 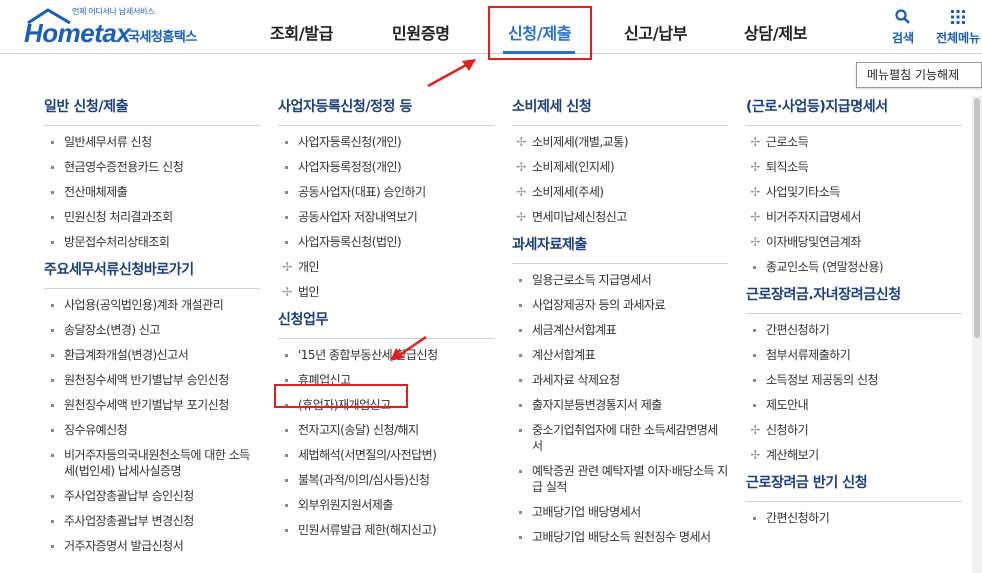 I want to click on menu-item: 주사업장총괄납부 승인신청, so click(x=152, y=496).